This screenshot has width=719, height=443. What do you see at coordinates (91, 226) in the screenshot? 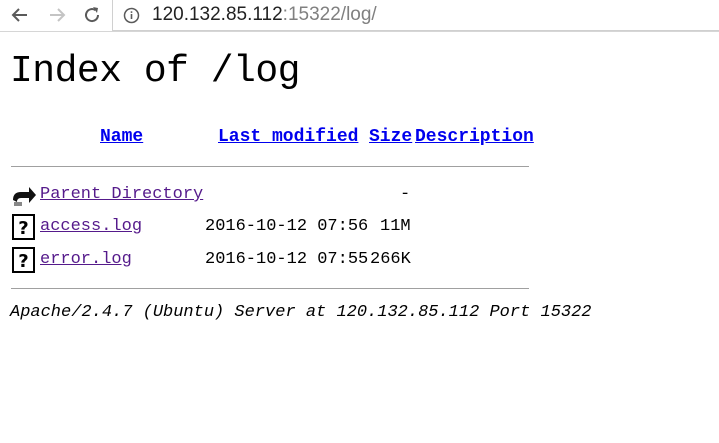
I see `file-link-access-log: access.log` at bounding box center [91, 226].